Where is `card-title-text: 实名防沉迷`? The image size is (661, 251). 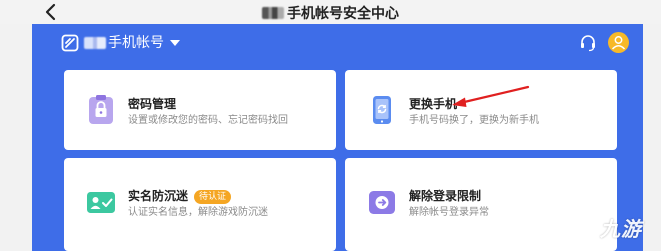
card-title-text: 实名防沉迷 is located at coordinates (158, 196).